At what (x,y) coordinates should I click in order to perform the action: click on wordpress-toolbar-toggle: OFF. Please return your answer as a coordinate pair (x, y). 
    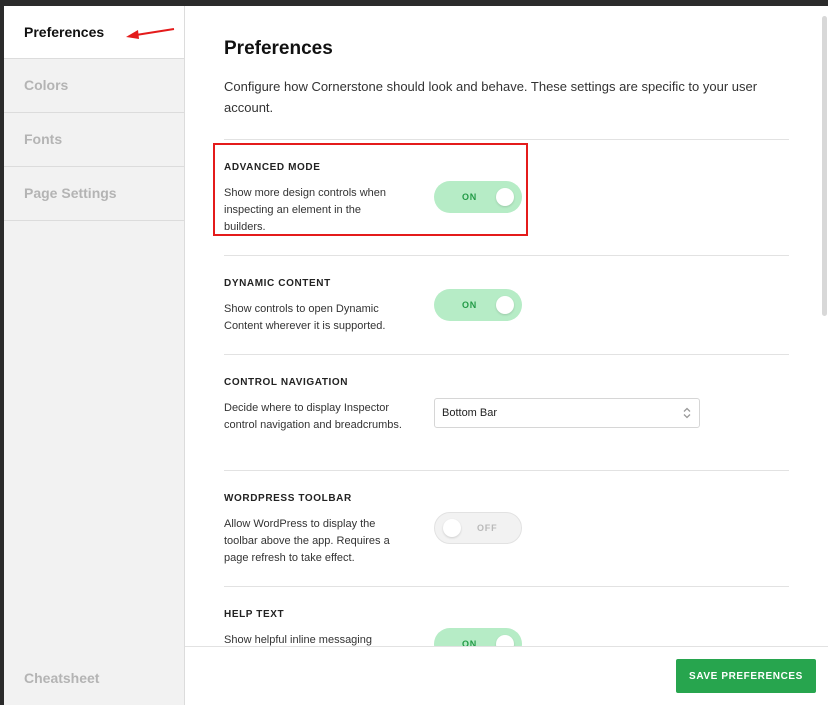
    Looking at the image, I should click on (478, 528).